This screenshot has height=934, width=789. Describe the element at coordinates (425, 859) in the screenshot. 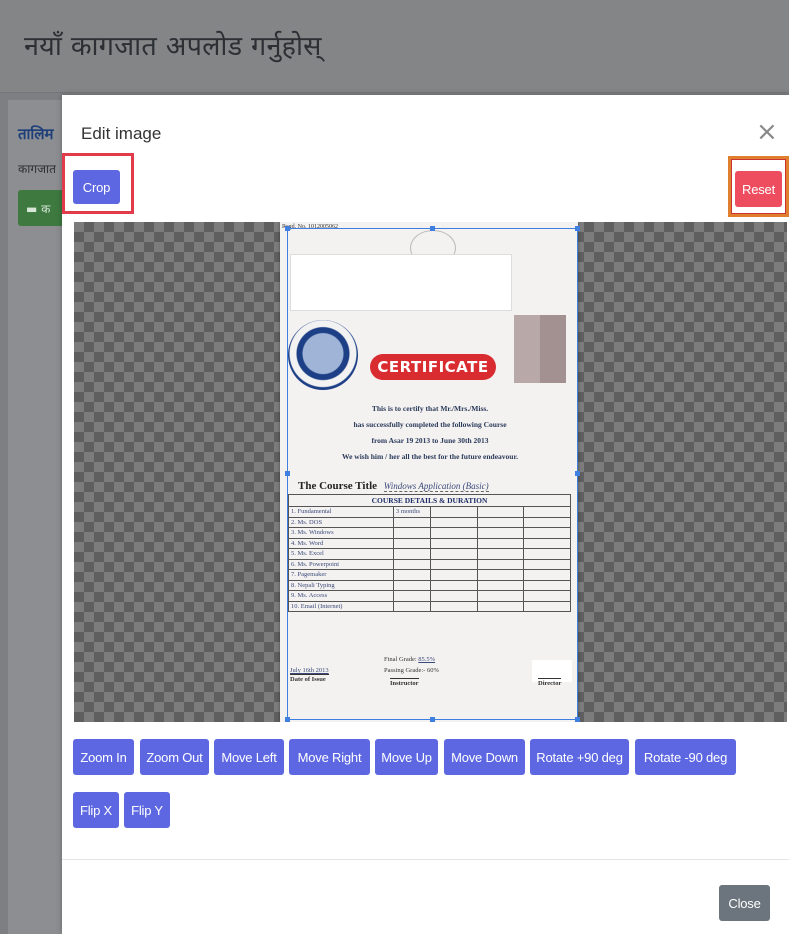

I see `modal-footer-divider` at that location.